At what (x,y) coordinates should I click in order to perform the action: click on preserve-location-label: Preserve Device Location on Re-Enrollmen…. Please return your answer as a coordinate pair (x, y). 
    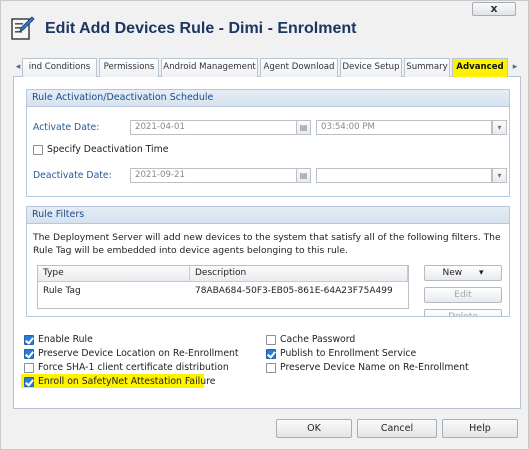
    Looking at the image, I should click on (138, 353).